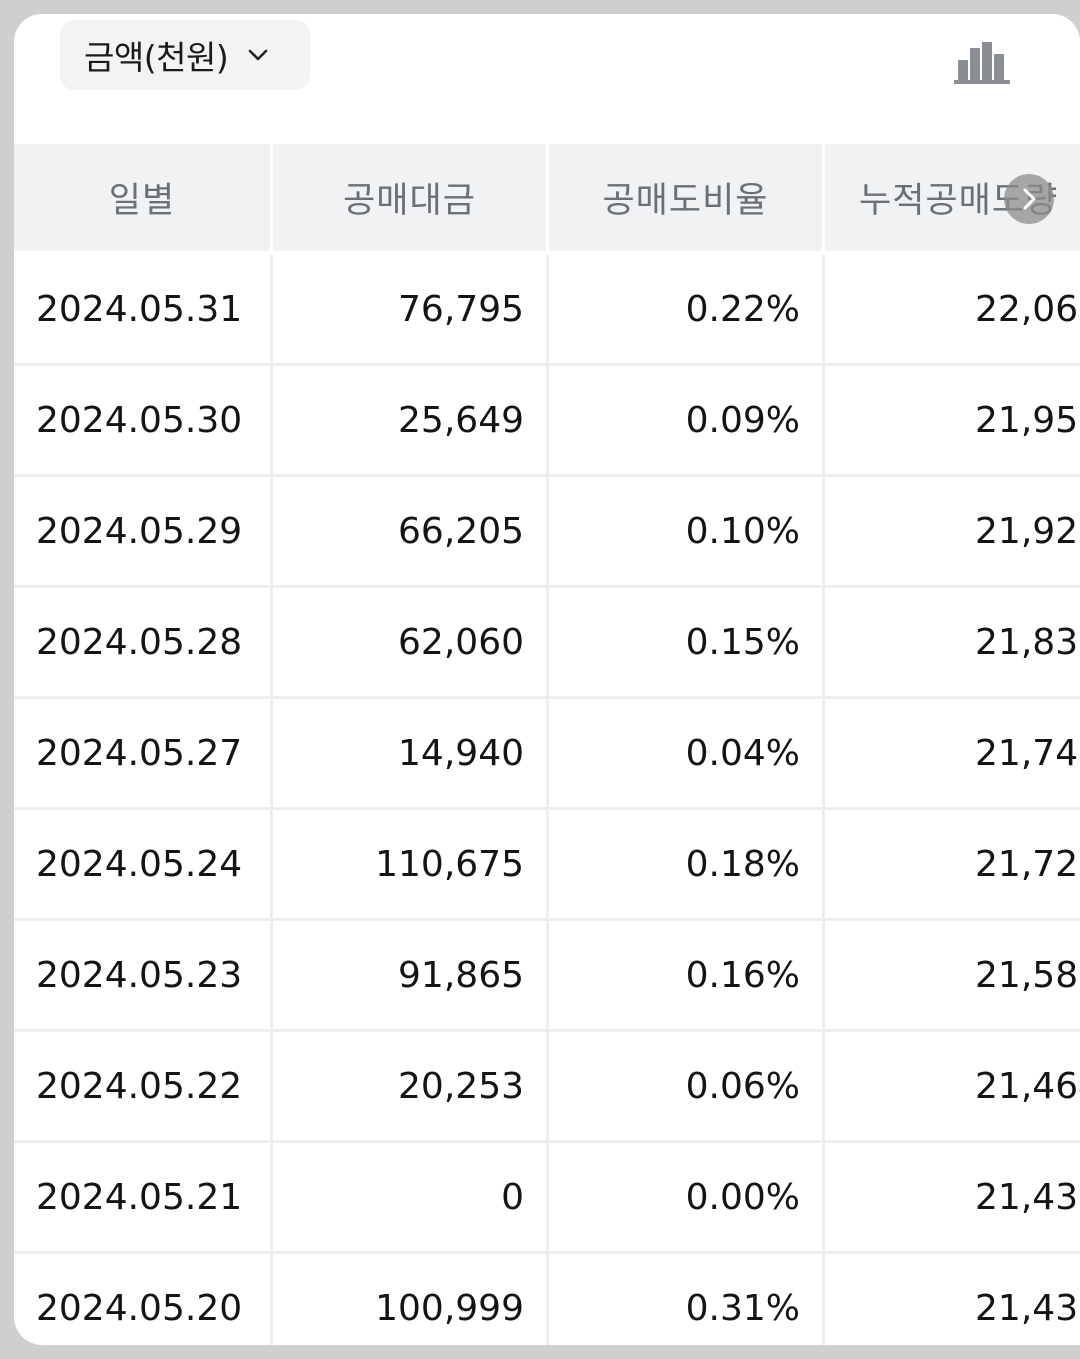 The width and height of the screenshot is (1080, 1359). I want to click on cell-date: 2024.05.23, so click(143, 976).